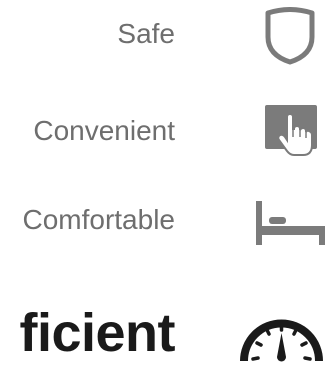 Image resolution: width=325 pixels, height=366 pixels. I want to click on shield-icon, so click(290, 36).